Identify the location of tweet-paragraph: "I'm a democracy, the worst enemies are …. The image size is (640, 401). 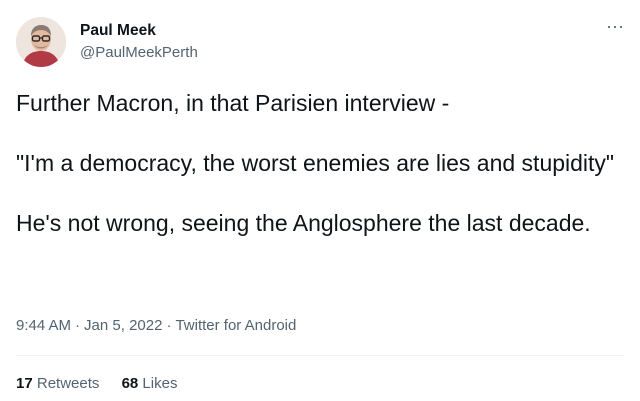
(315, 163).